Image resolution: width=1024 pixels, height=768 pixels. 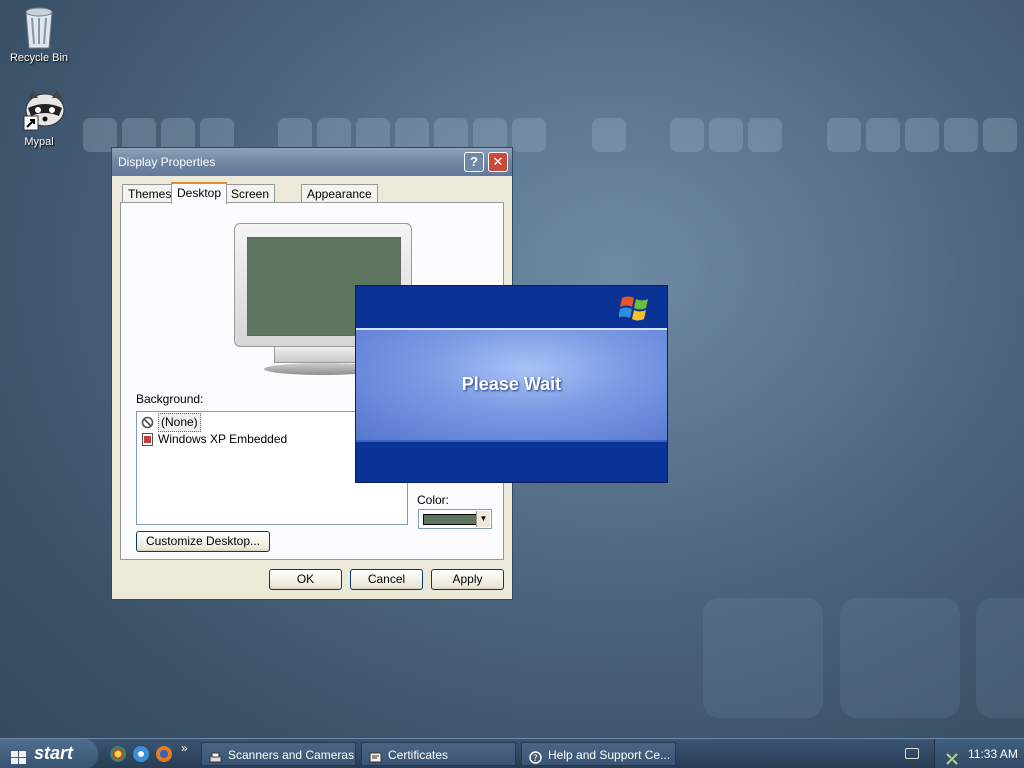 What do you see at coordinates (993, 753) in the screenshot?
I see `clock: 11:33 AM` at bounding box center [993, 753].